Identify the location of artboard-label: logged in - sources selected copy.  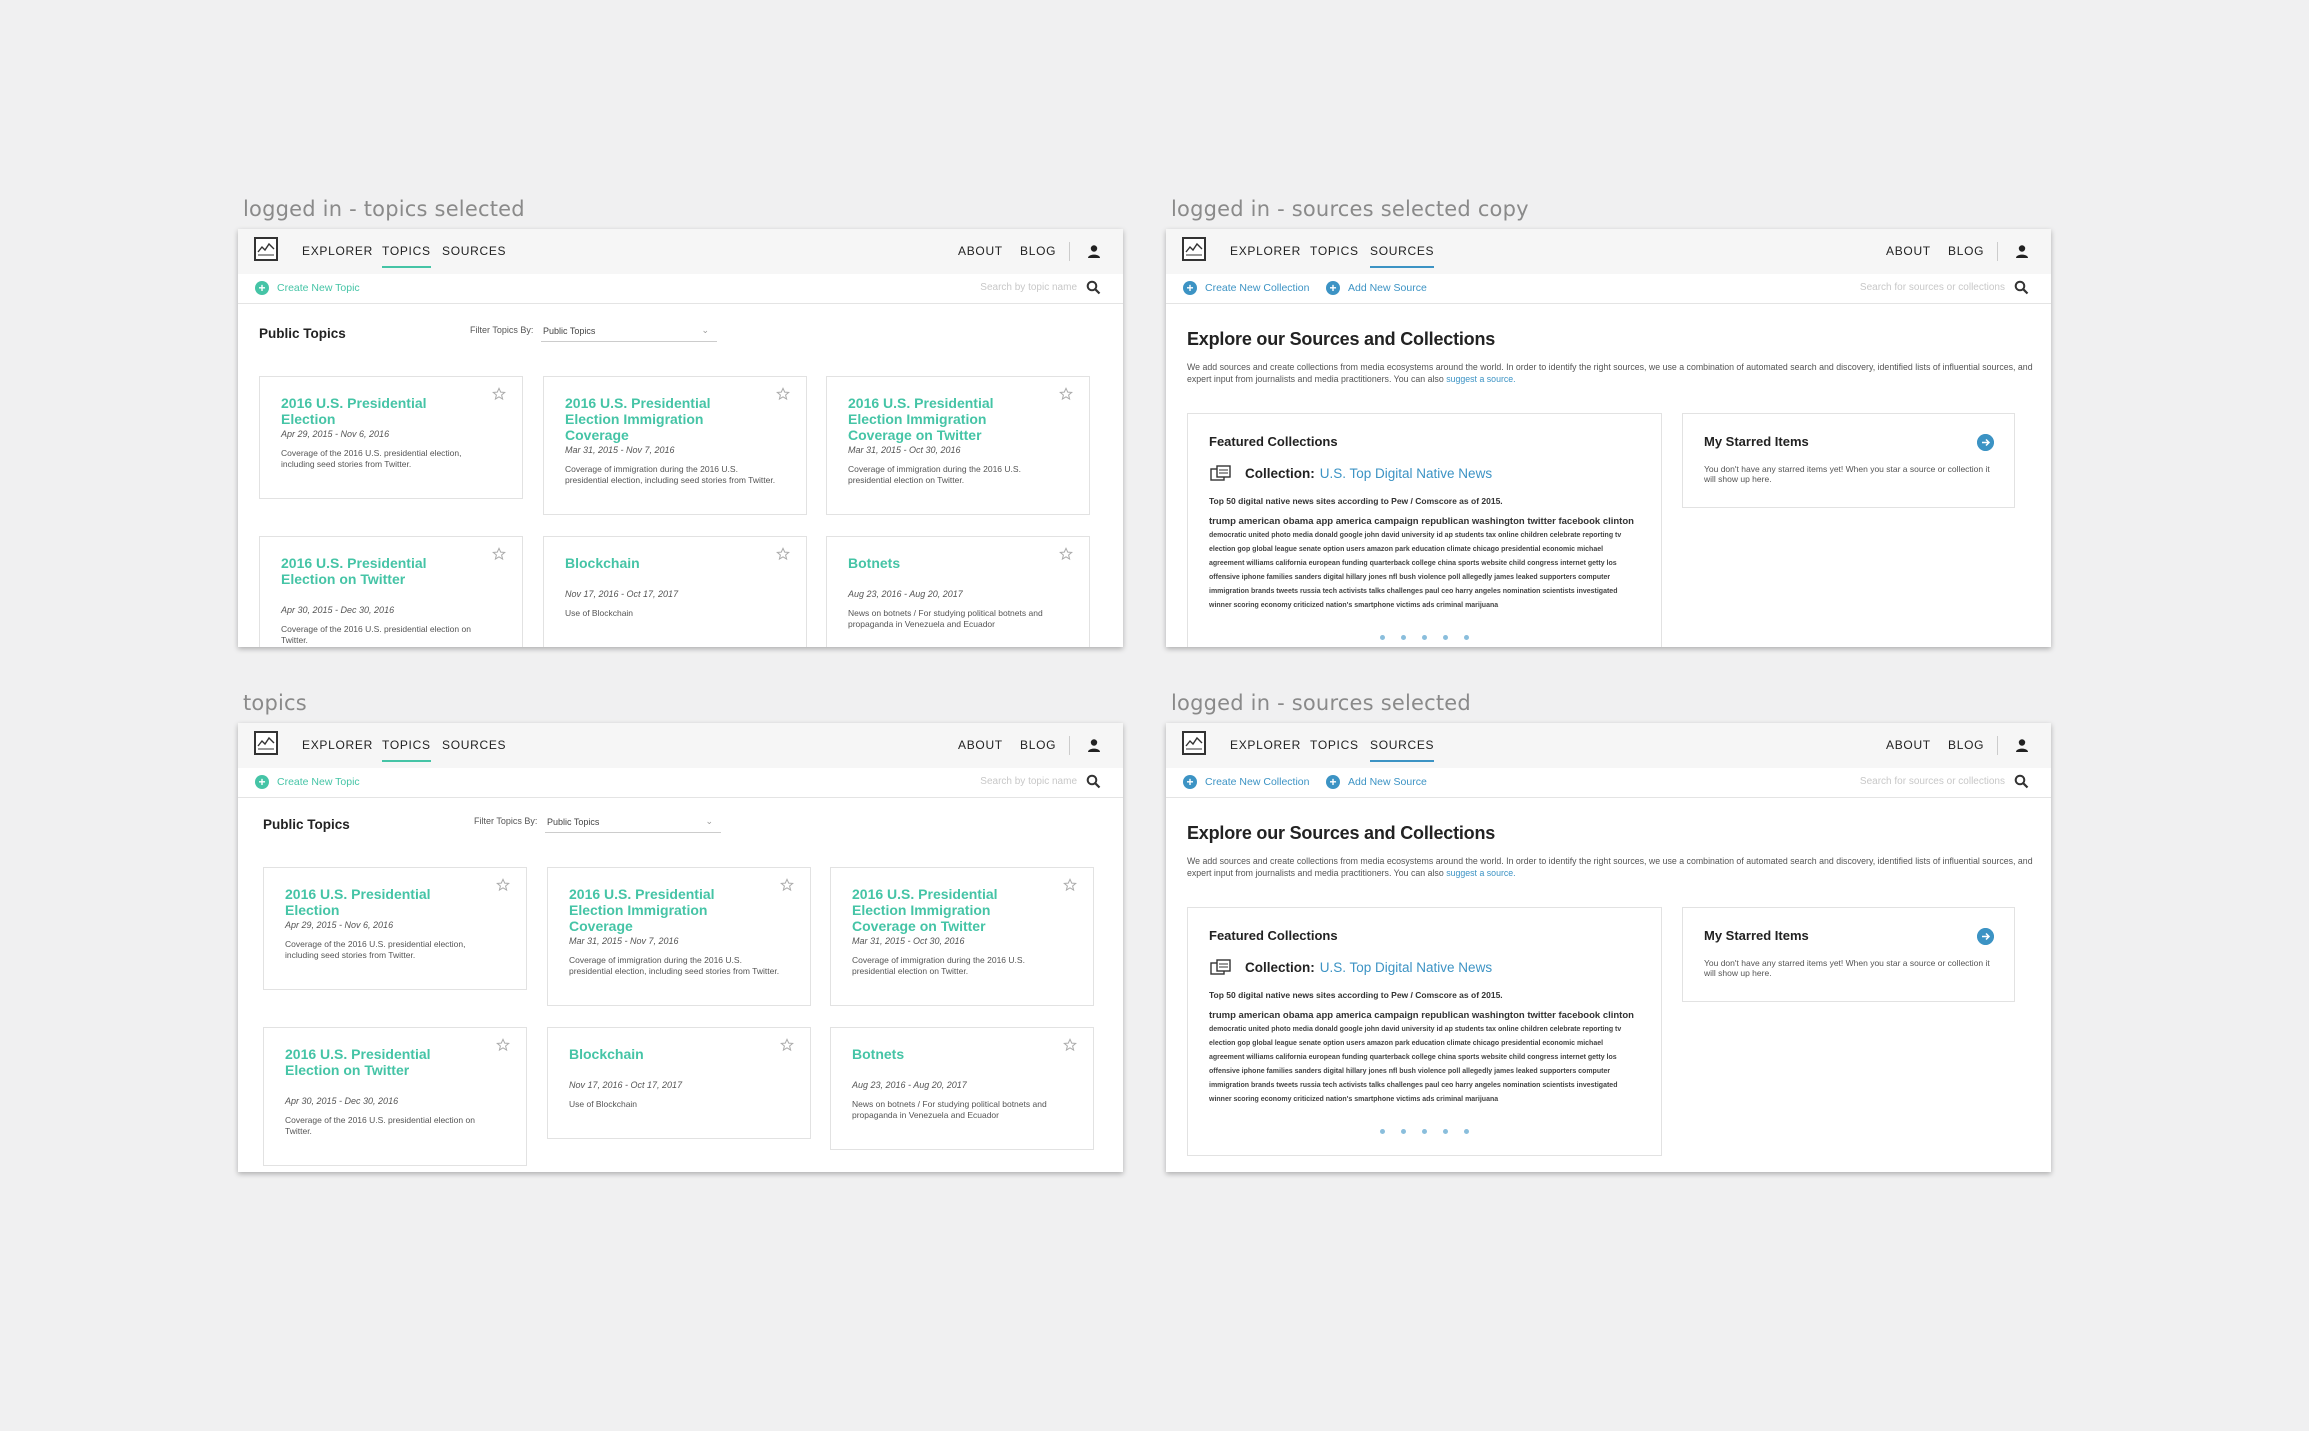
(1350, 209).